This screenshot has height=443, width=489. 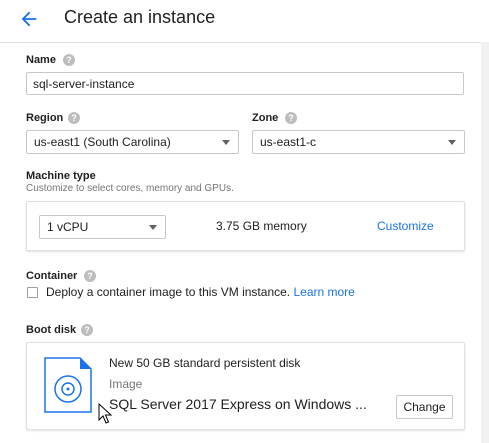 I want to click on container-label: Container, so click(x=52, y=276).